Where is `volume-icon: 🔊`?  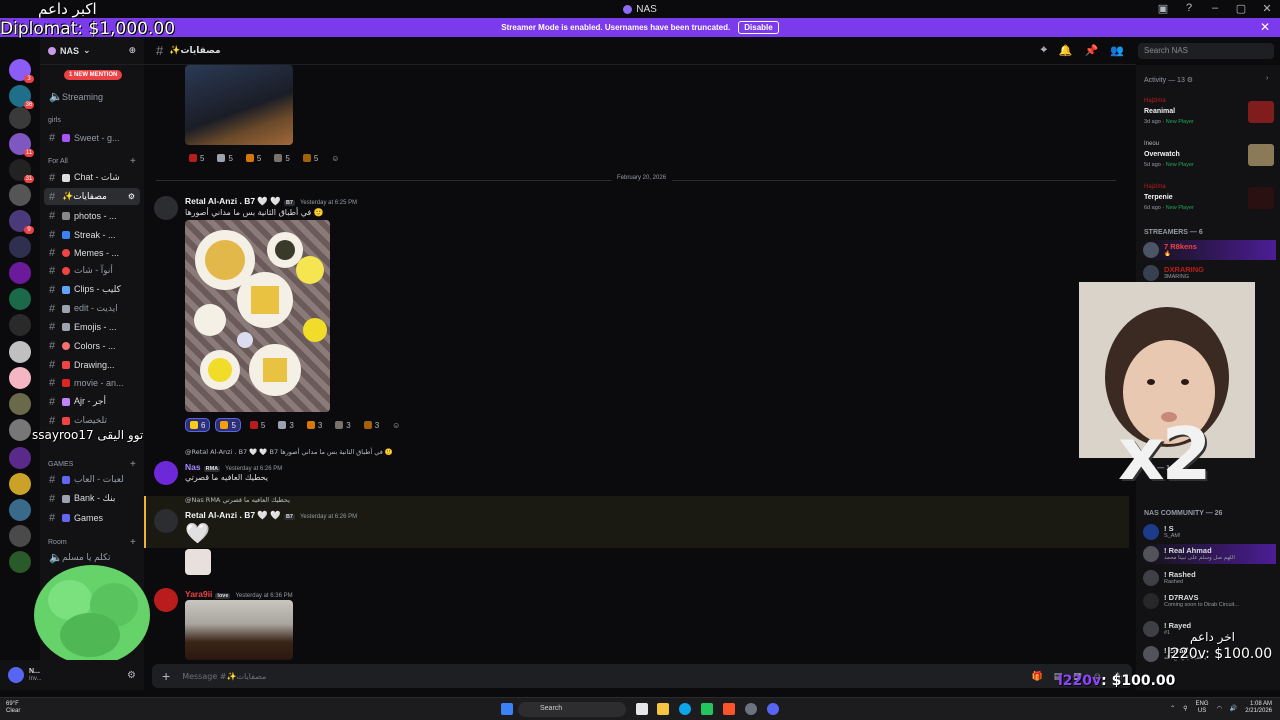 volume-icon: 🔊 is located at coordinates (1233, 708).